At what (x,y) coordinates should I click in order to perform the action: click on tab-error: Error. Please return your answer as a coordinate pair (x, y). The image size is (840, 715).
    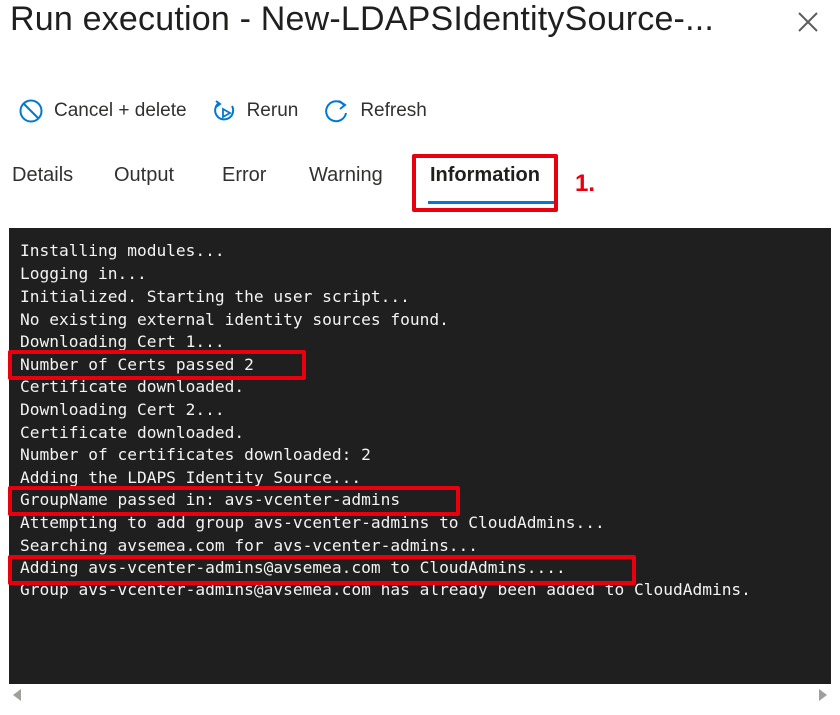
    Looking at the image, I should click on (244, 175).